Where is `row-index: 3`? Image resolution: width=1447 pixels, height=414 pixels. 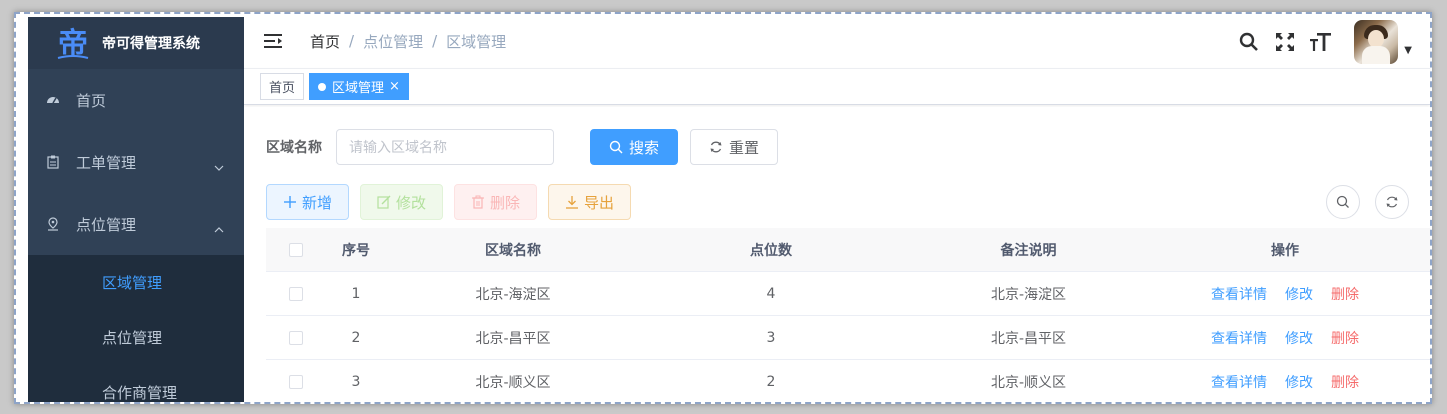
row-index: 3 is located at coordinates (356, 381).